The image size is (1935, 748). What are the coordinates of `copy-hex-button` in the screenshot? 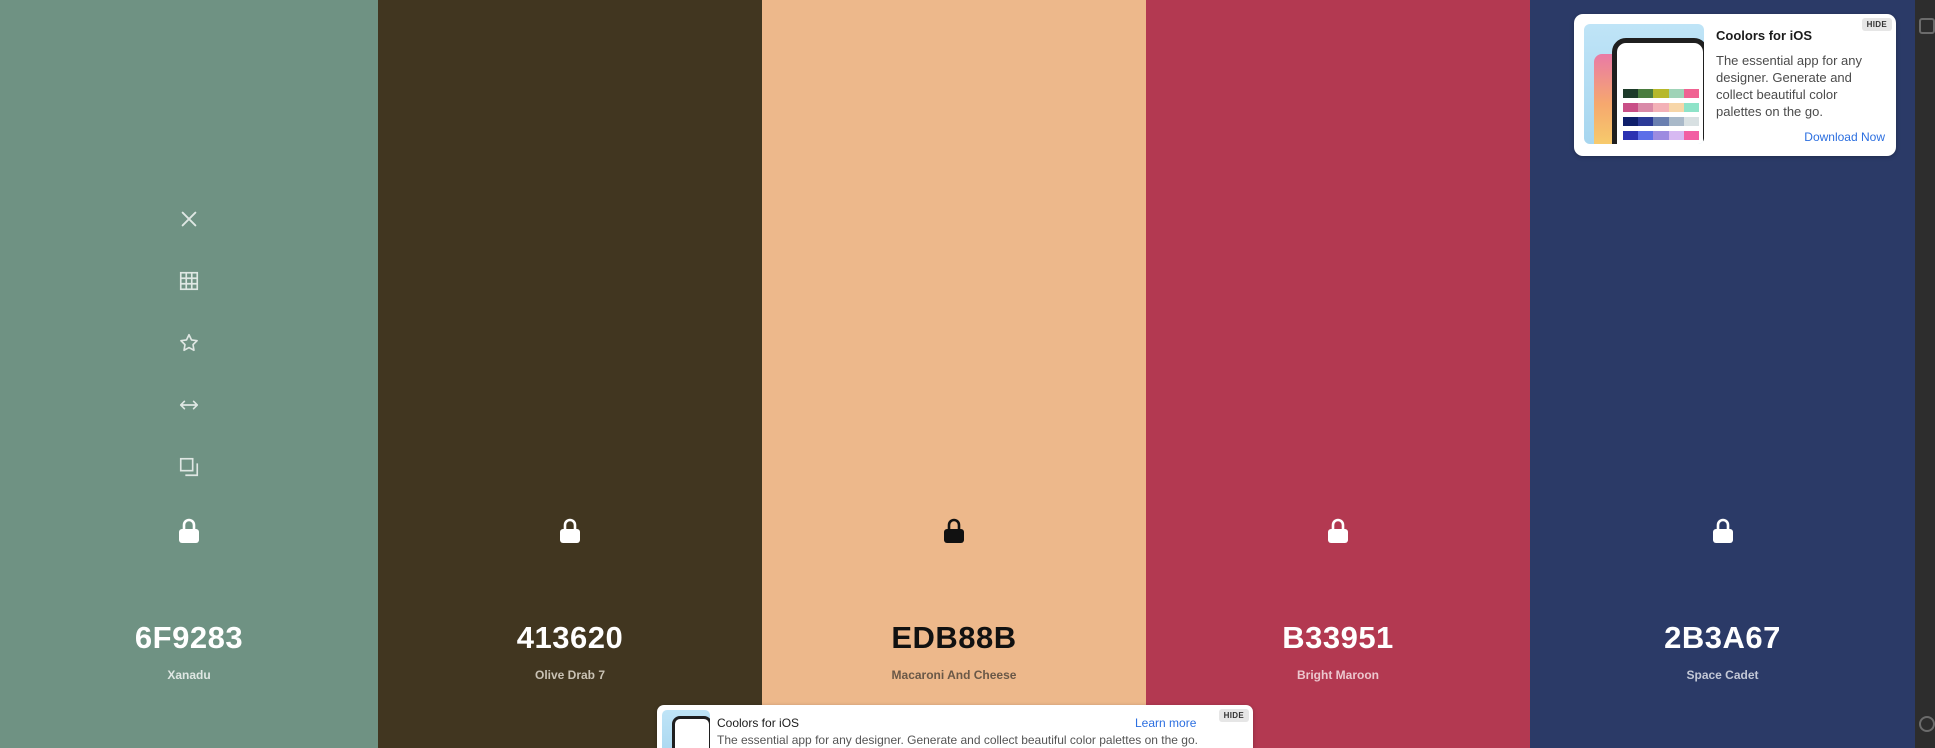 It's located at (189, 467).